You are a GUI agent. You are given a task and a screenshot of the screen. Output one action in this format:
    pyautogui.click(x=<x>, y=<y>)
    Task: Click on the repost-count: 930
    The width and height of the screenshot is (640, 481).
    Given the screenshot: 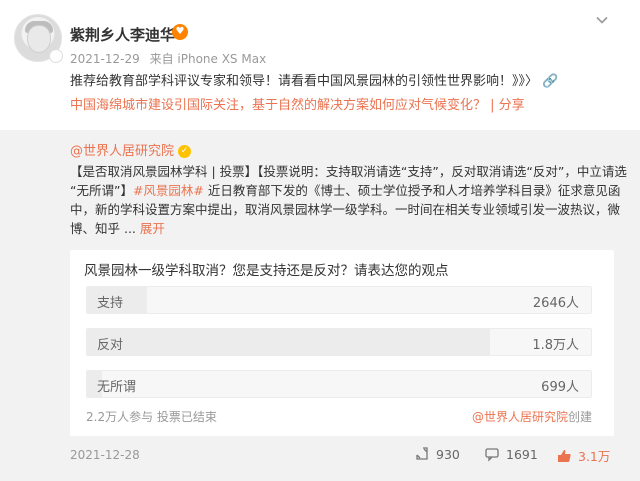 What is the action you would take?
    pyautogui.click(x=448, y=454)
    